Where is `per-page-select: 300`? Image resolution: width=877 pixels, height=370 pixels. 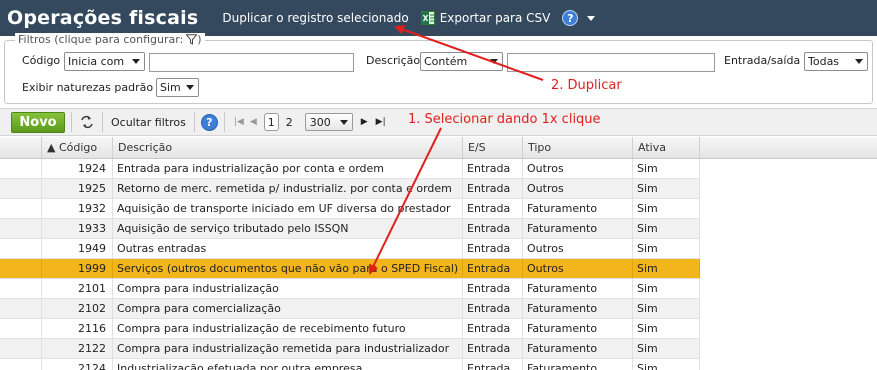 per-page-select: 300 is located at coordinates (328, 122).